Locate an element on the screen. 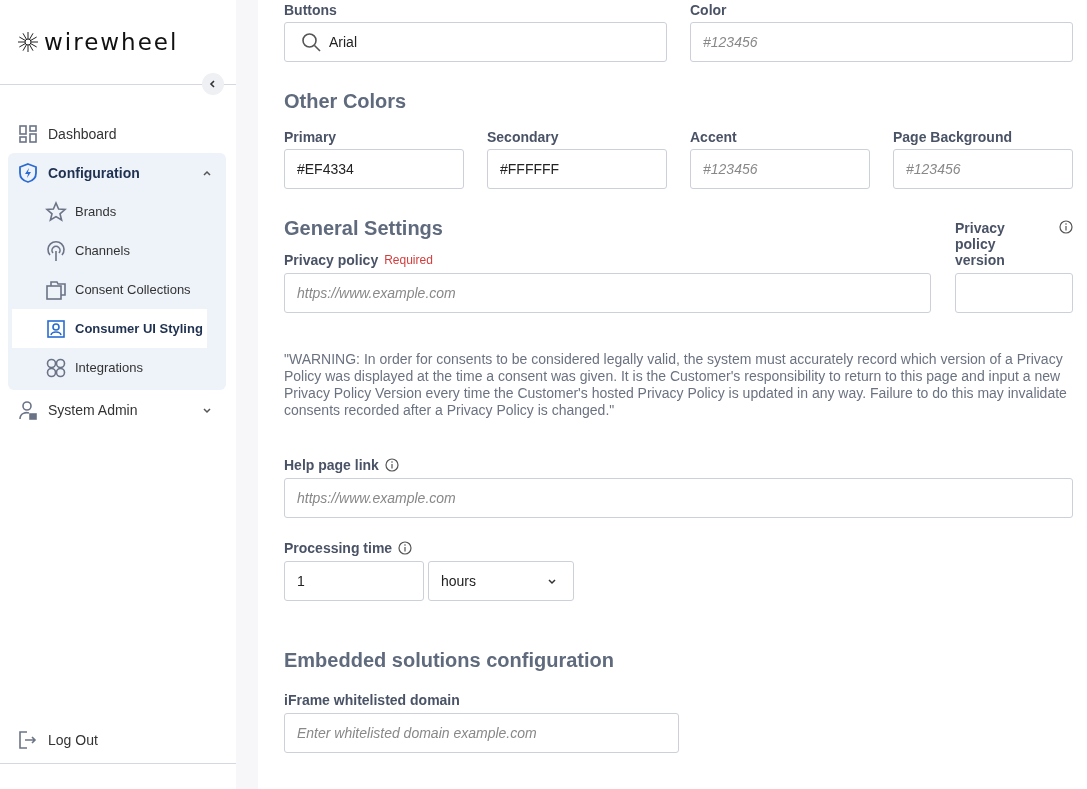 The width and height of the screenshot is (1087, 789). nav-subitem: Consumer UI Styling is located at coordinates (109, 328).